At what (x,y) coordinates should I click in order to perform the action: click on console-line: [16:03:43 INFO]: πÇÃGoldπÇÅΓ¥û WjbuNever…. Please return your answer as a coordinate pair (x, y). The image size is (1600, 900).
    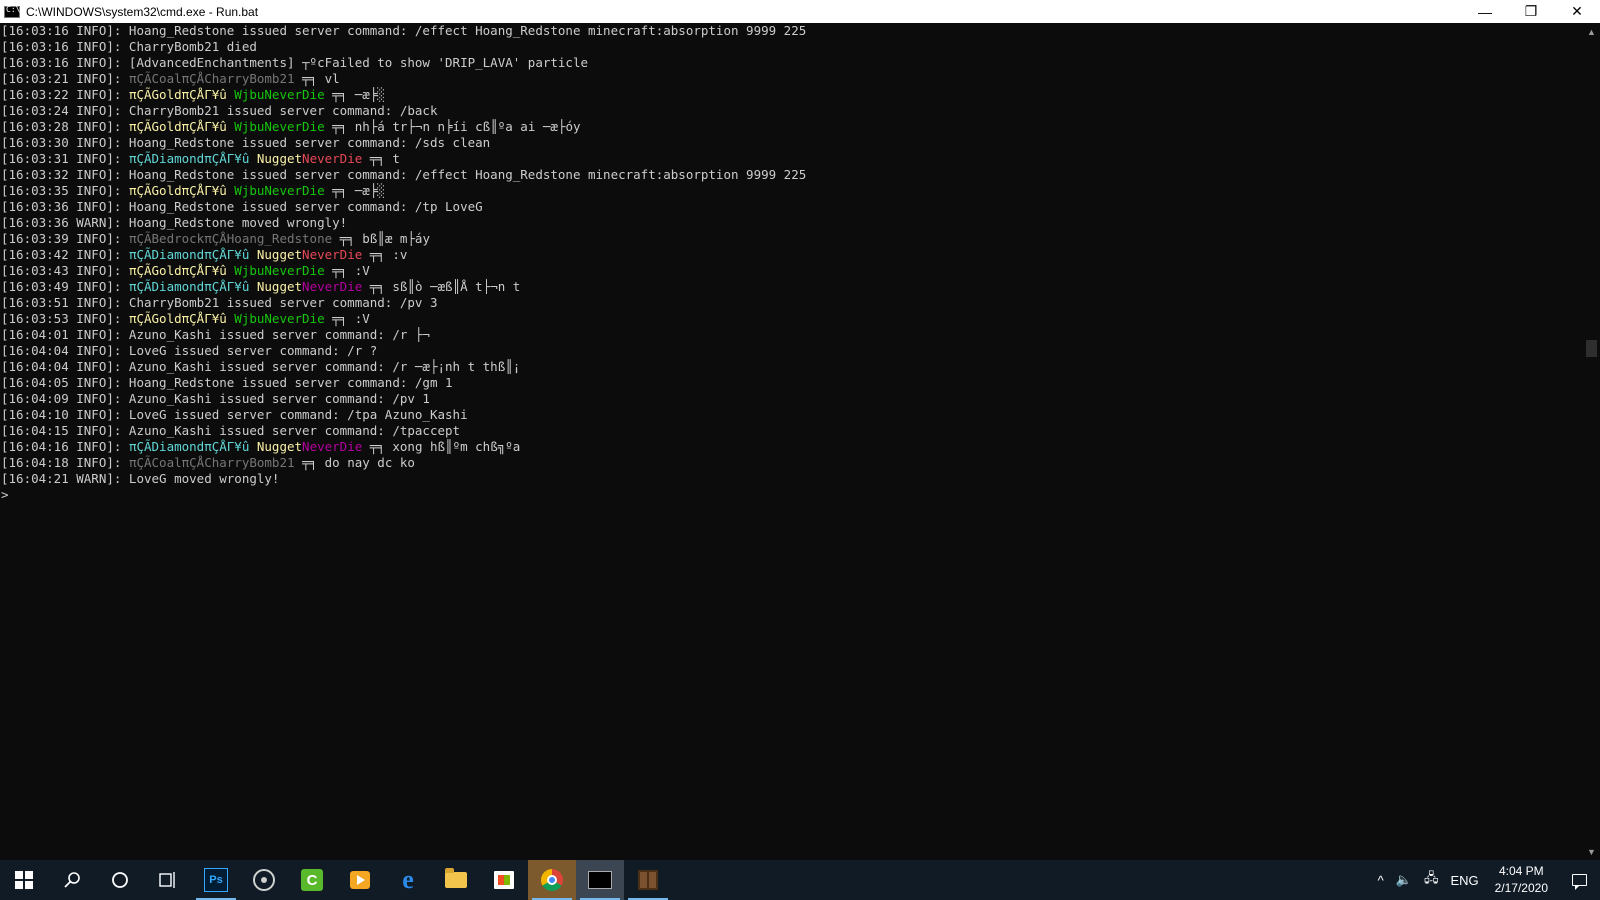
    Looking at the image, I should click on (792, 271).